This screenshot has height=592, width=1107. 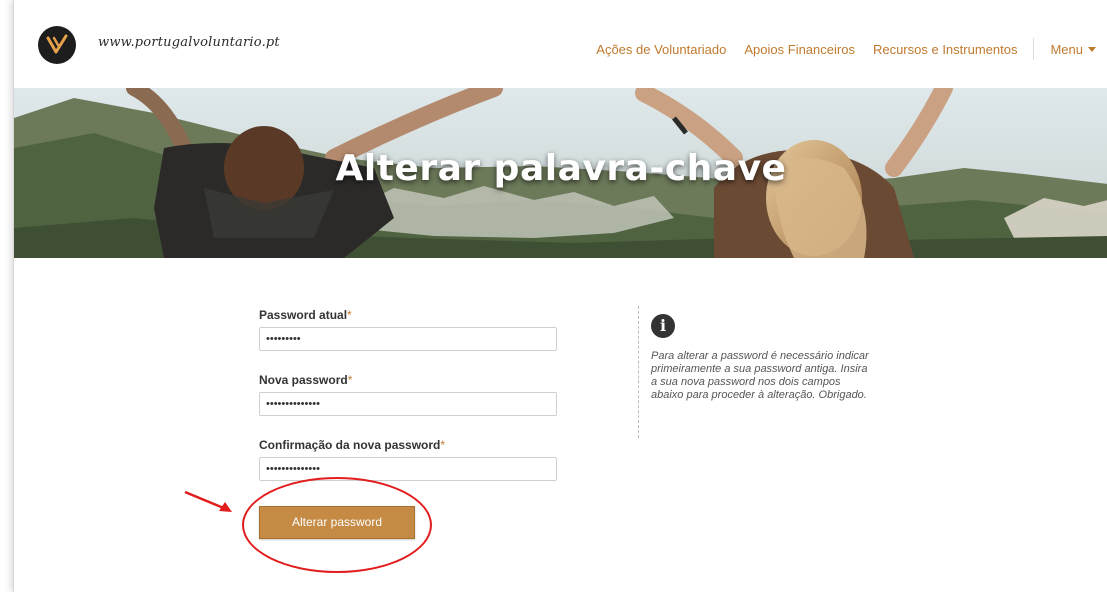 I want to click on nav-apoios-financeiros: Apoios Financeiros, so click(x=799, y=49).